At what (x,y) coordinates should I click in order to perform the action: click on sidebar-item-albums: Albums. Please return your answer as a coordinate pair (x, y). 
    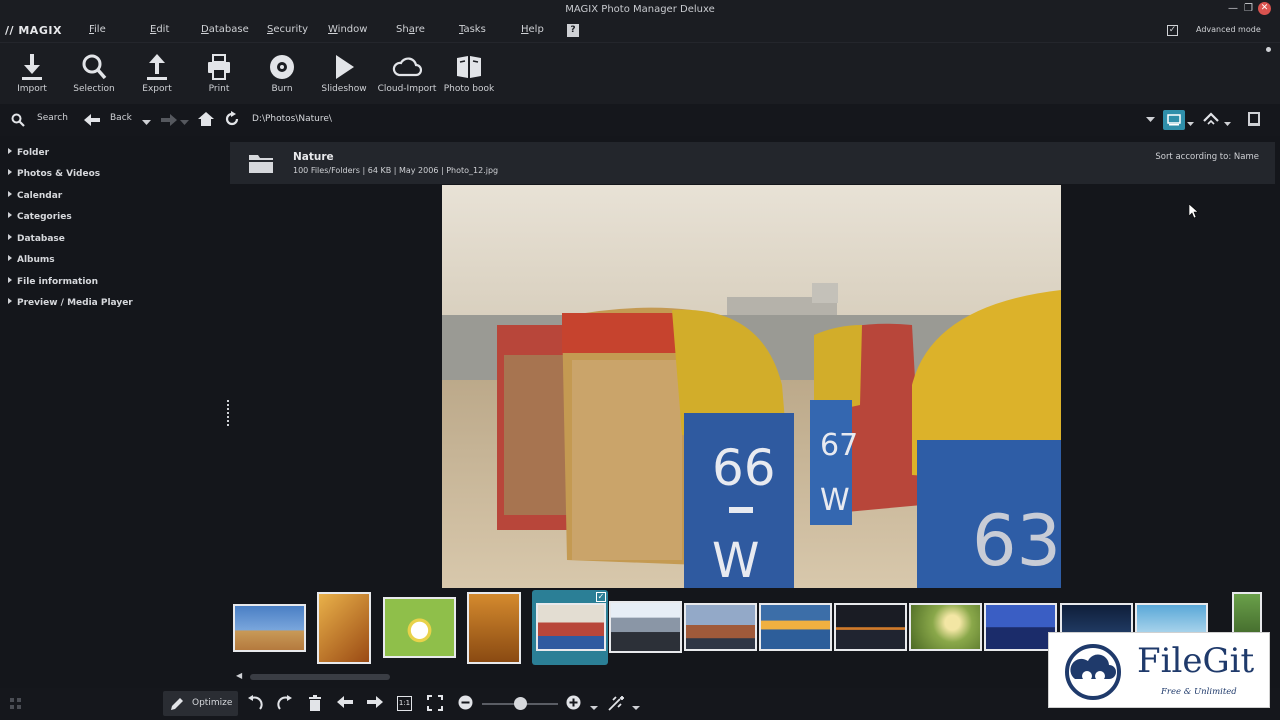
    Looking at the image, I should click on (31, 260).